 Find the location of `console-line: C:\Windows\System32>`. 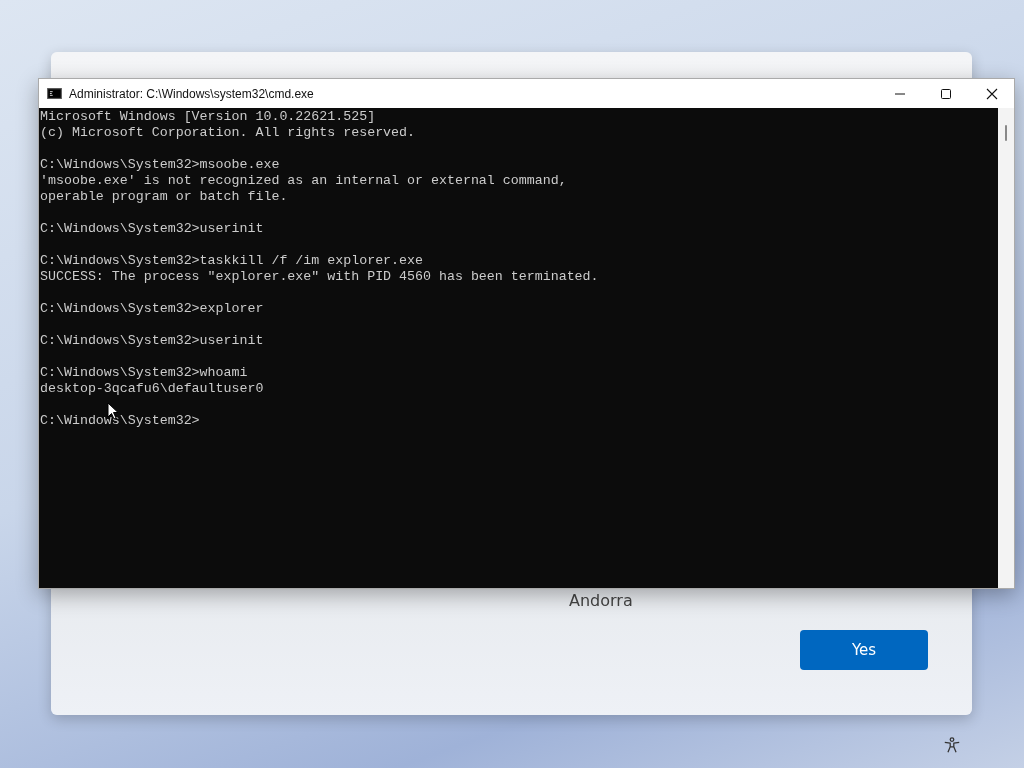

console-line: C:\Windows\System32> is located at coordinates (120, 421).